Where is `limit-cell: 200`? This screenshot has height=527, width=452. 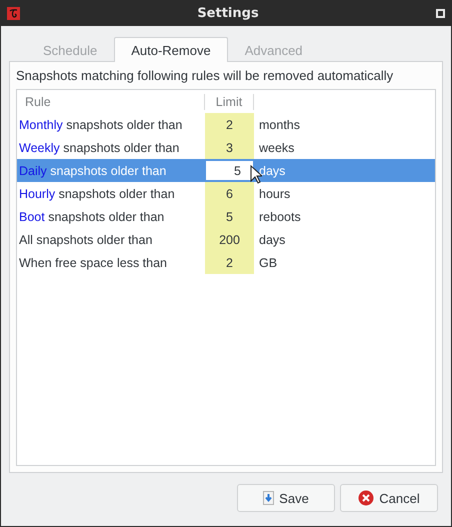
limit-cell: 200 is located at coordinates (229, 239).